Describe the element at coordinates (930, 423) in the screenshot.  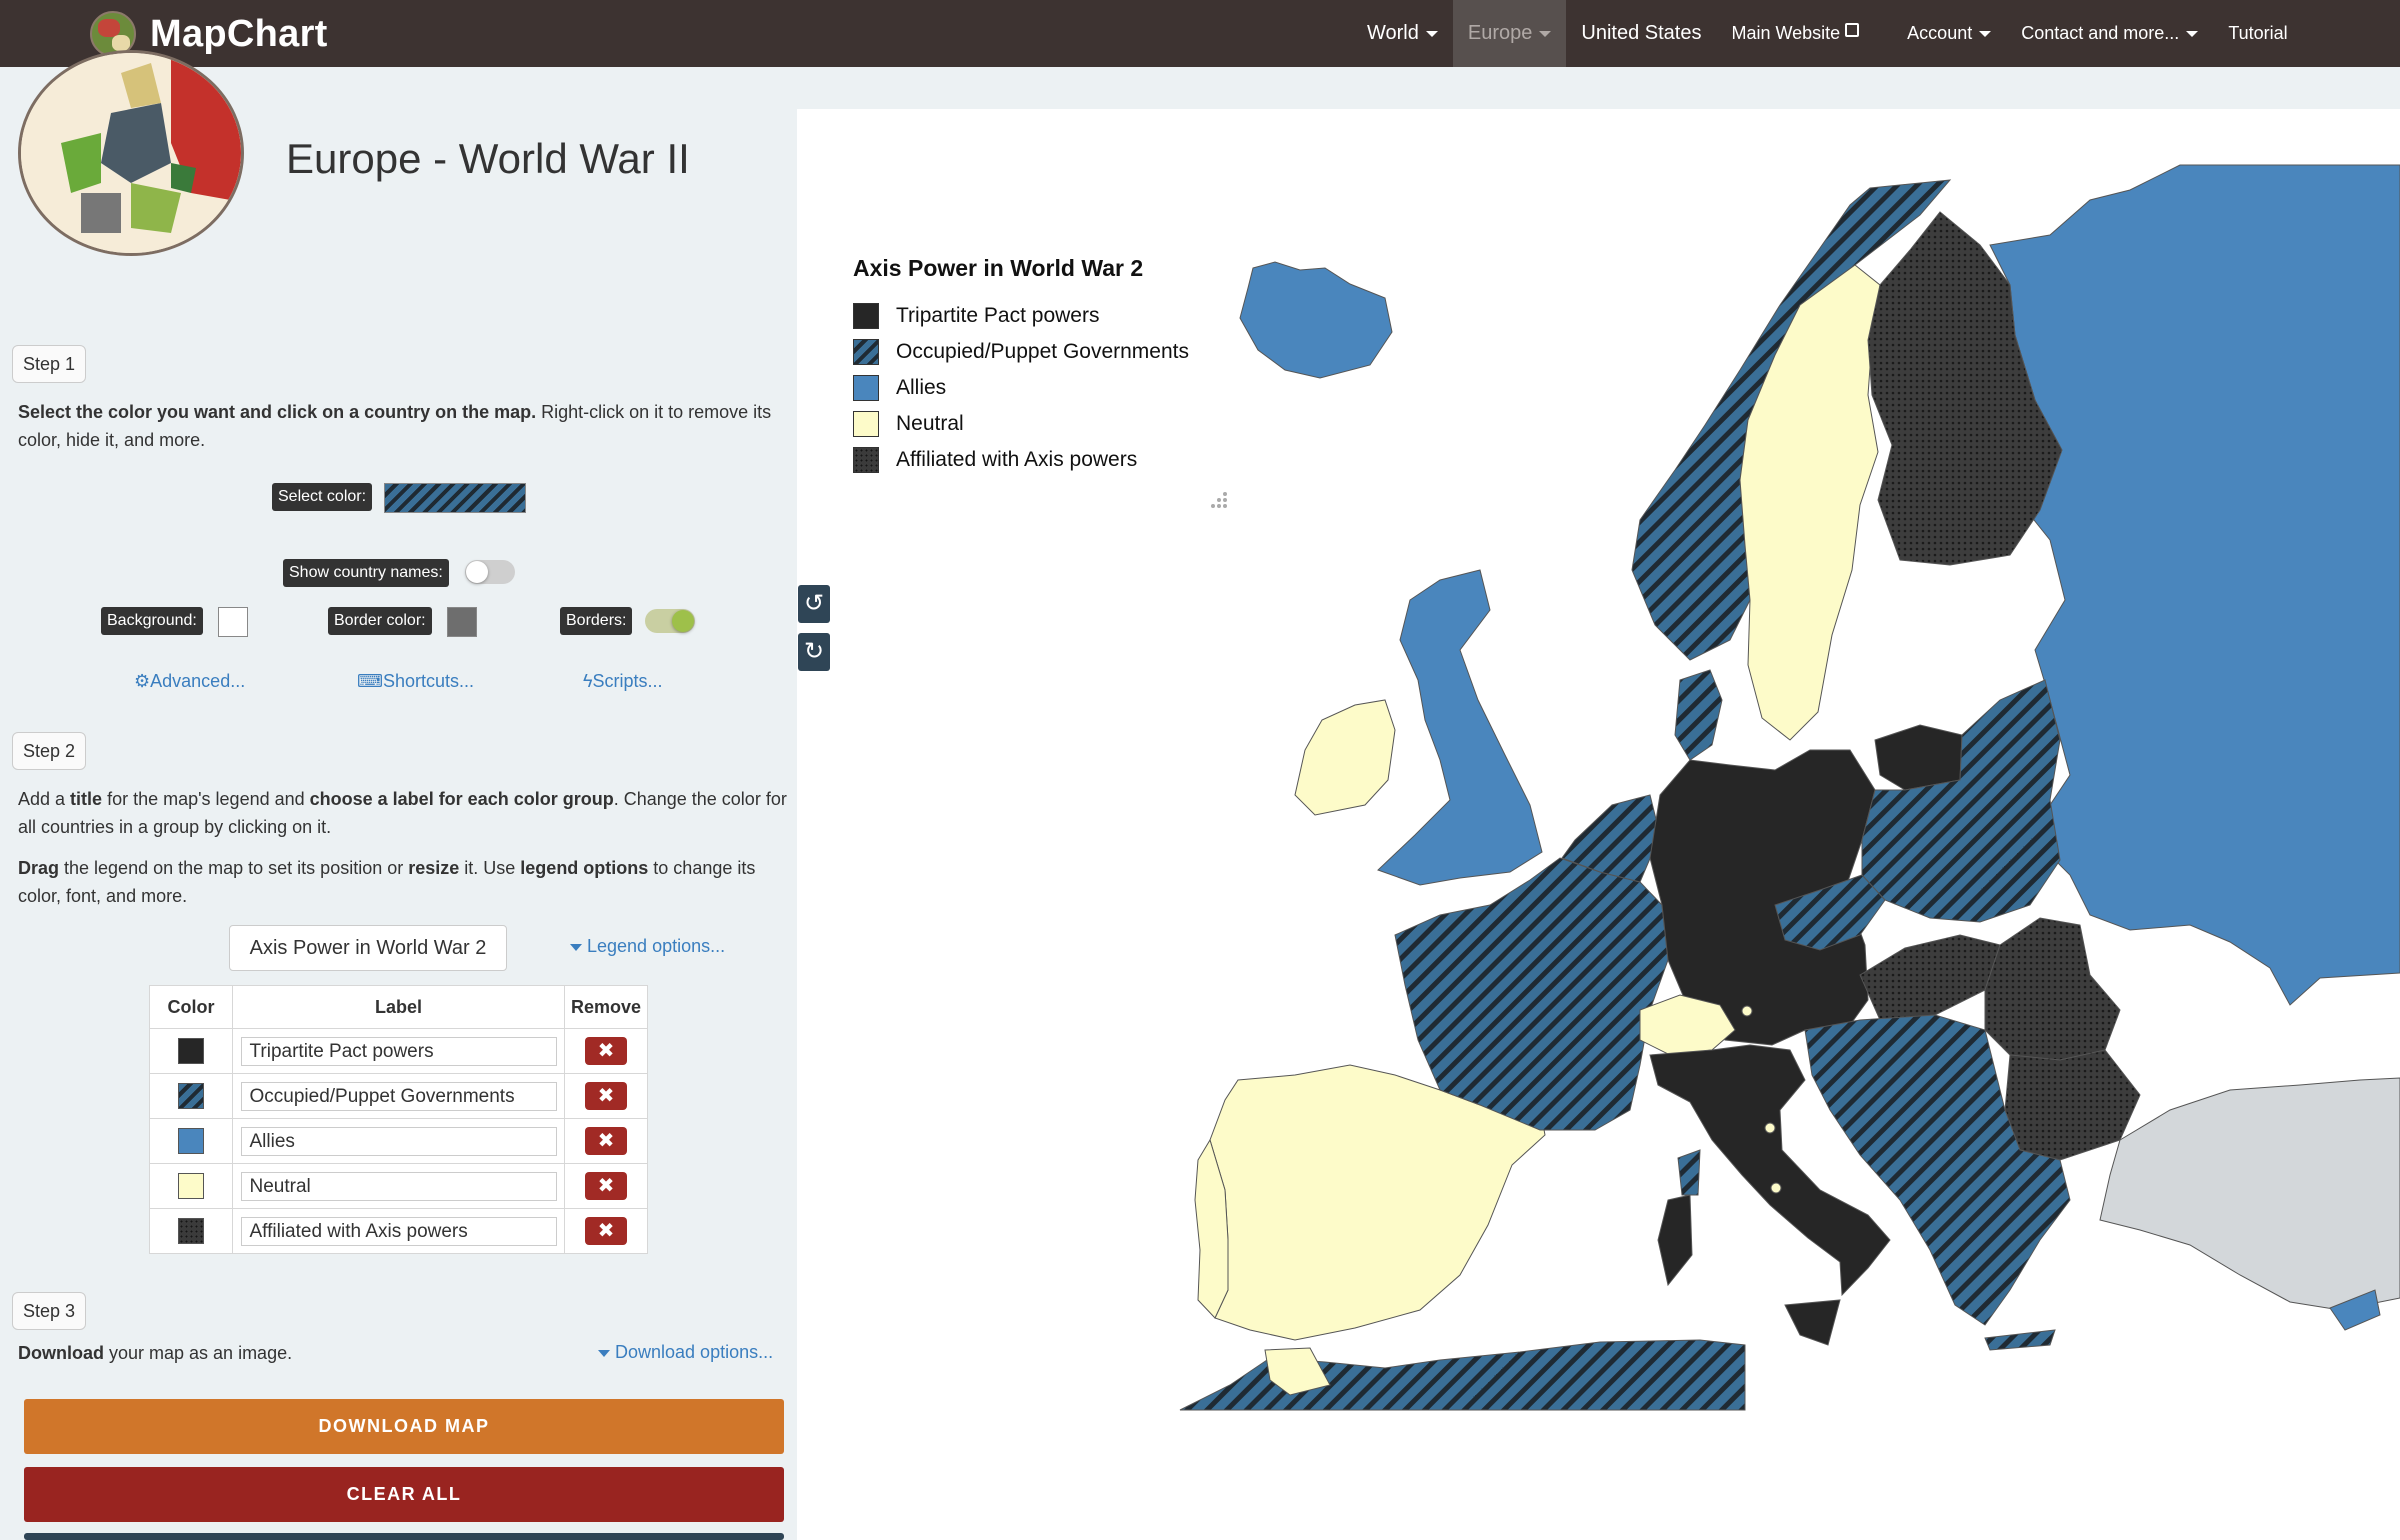
I see `legend-item-label: Neutral` at that location.